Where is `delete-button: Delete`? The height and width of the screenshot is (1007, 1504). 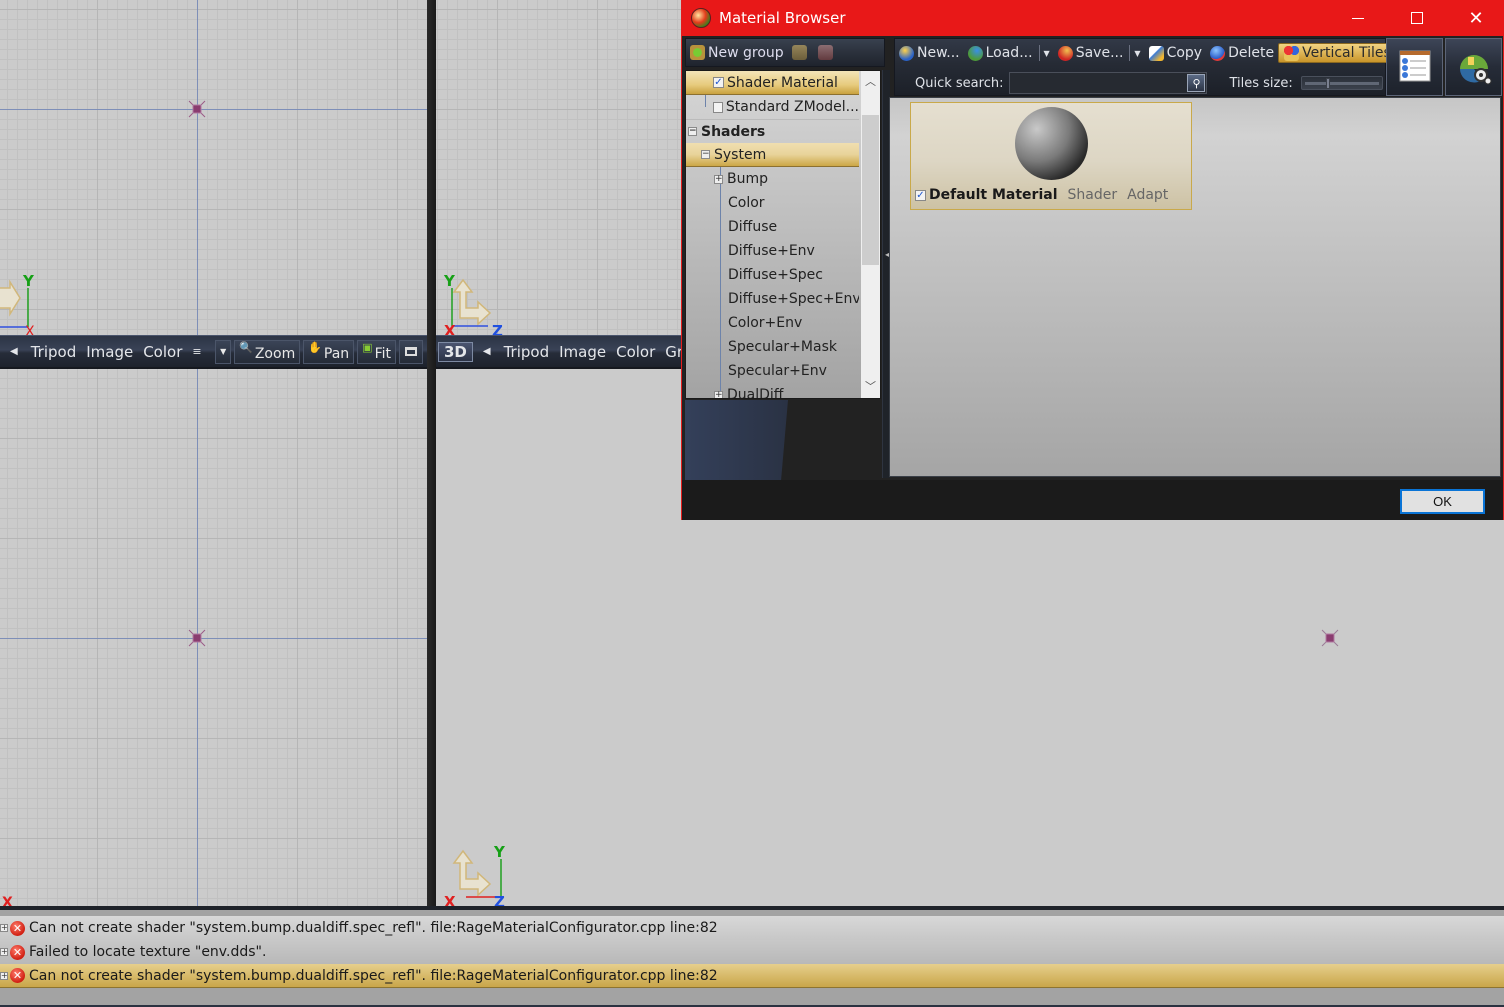
delete-button: Delete is located at coordinates (1242, 53).